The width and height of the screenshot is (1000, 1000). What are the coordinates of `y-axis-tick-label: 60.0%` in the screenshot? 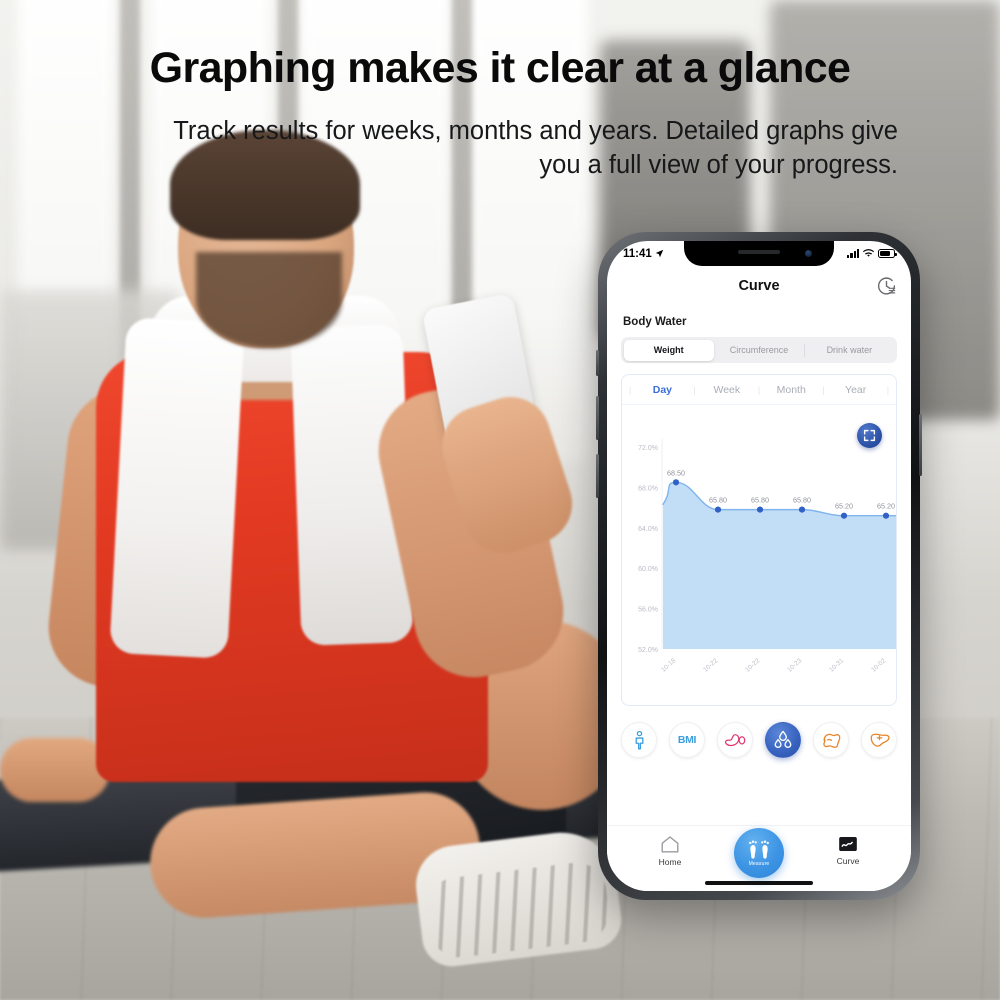 It's located at (648, 569).